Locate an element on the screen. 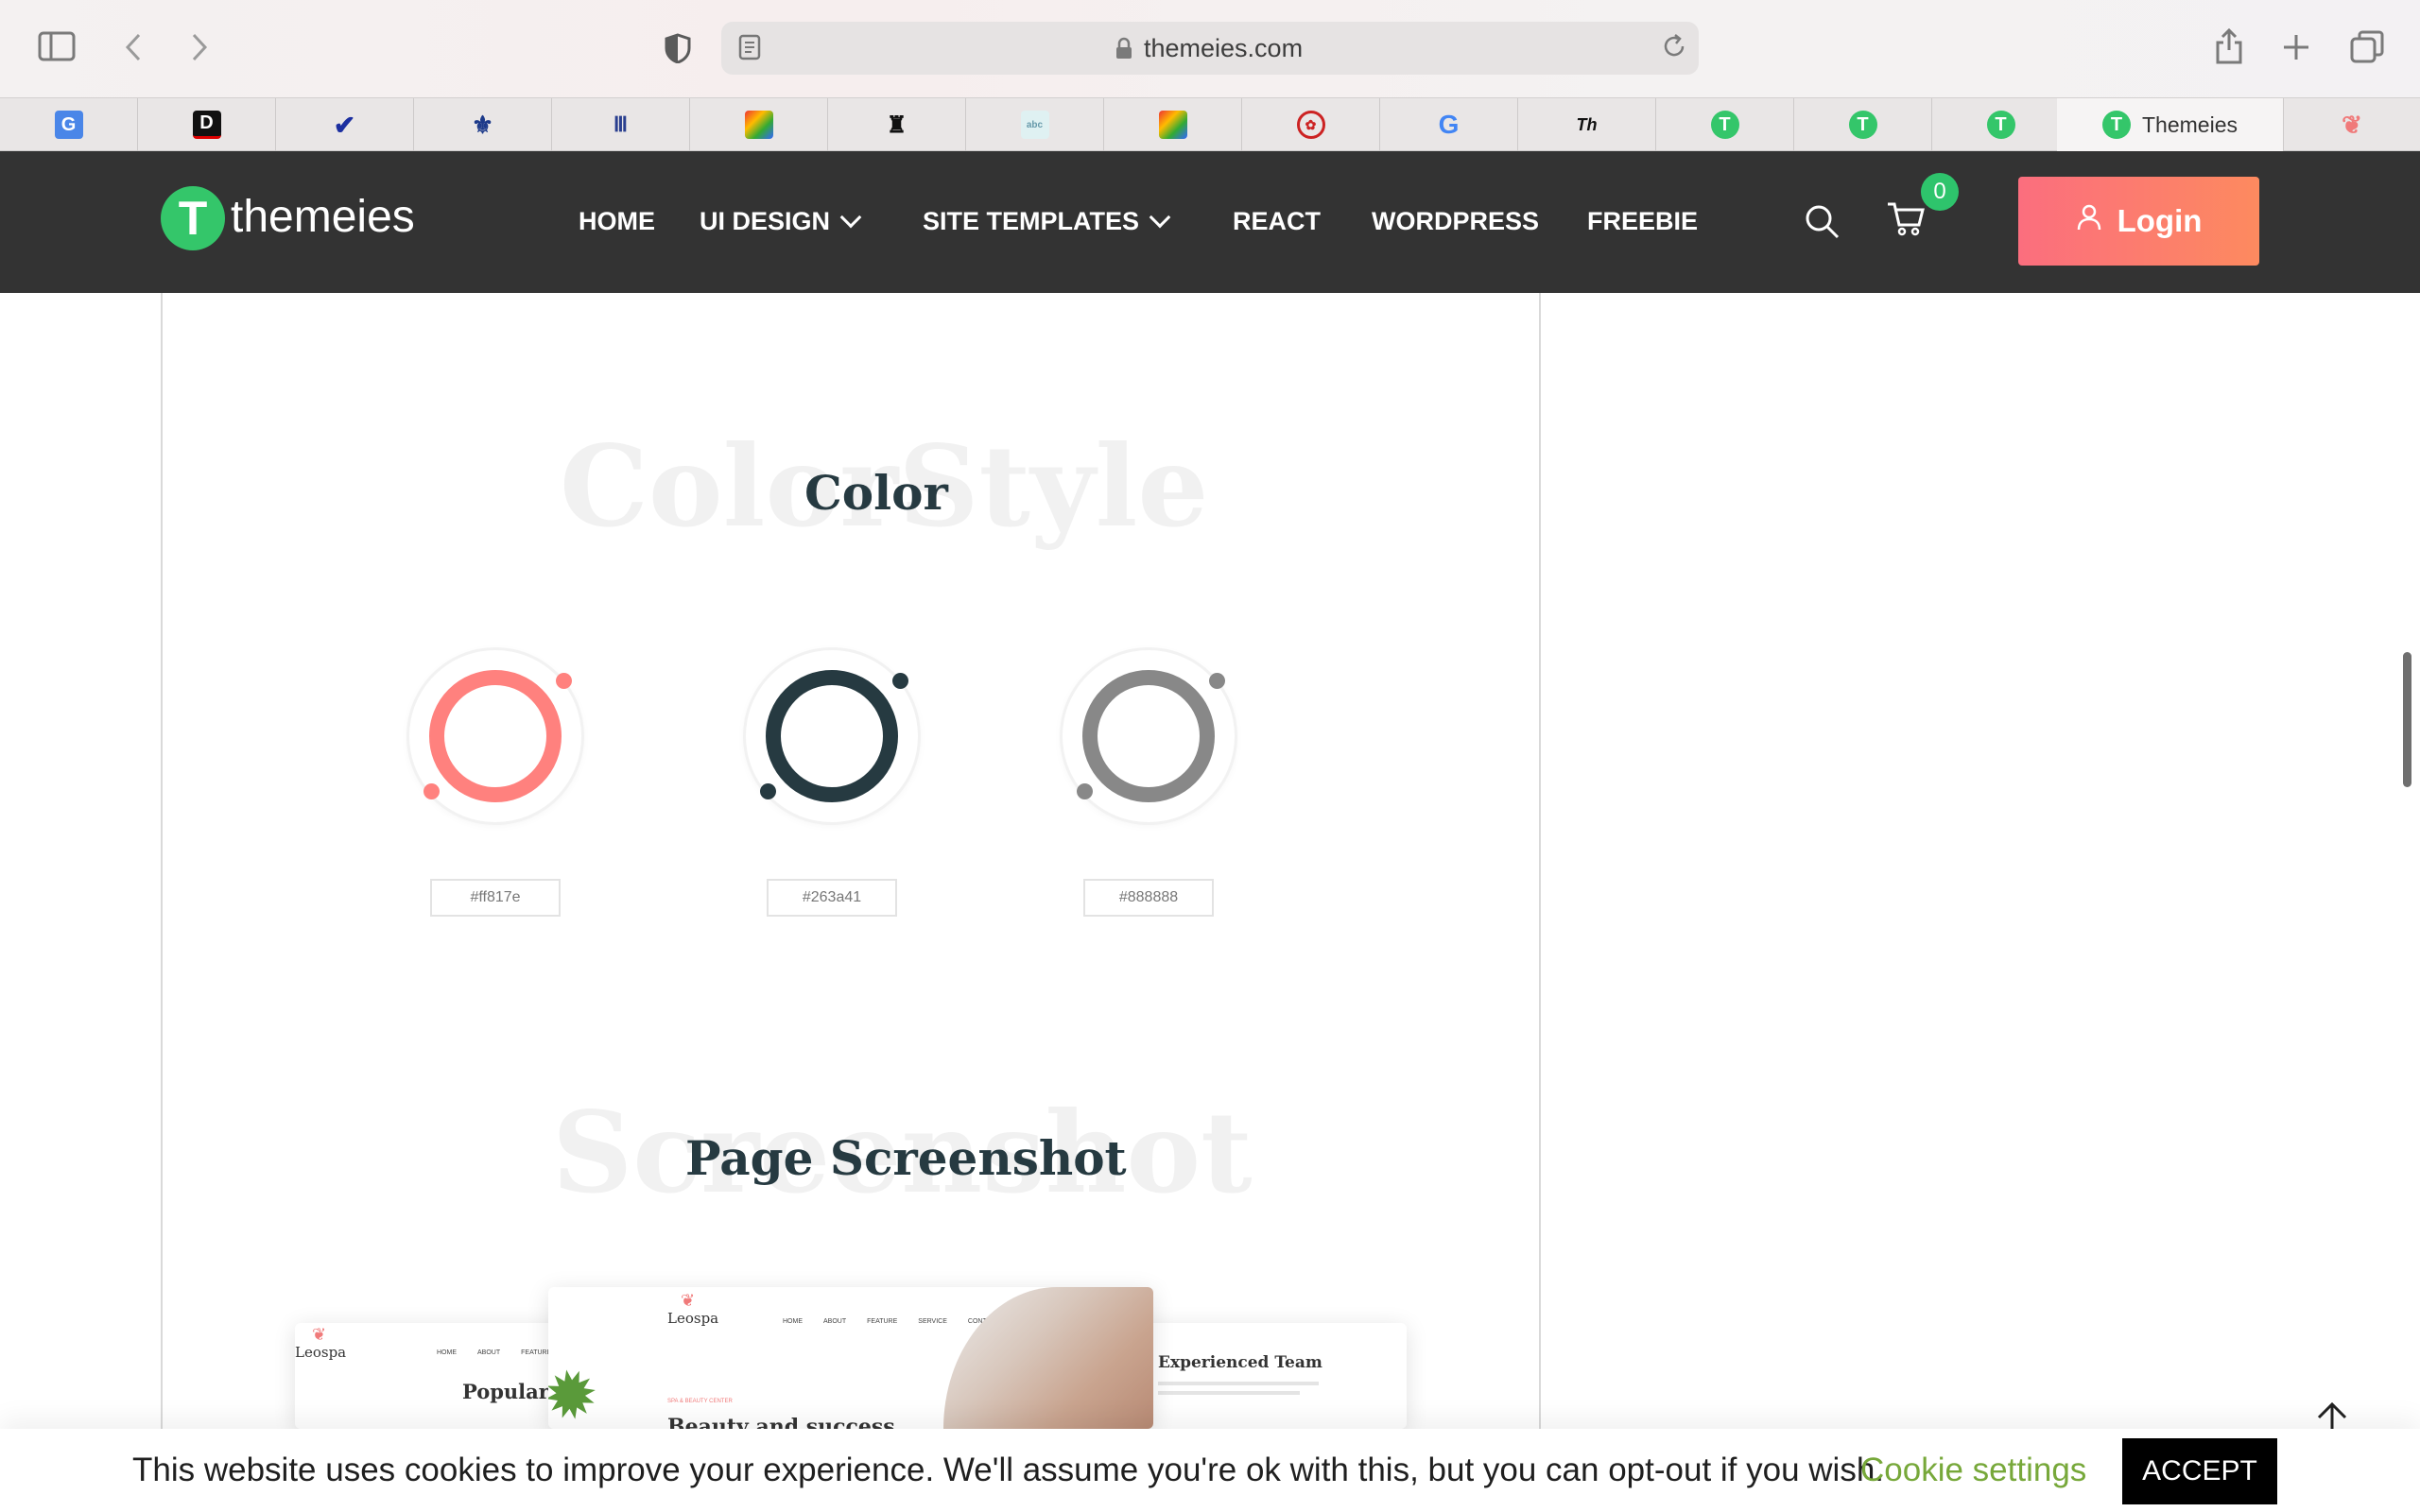 This screenshot has width=2420, height=1512. preview-text-line is located at coordinates (1229, 1393).